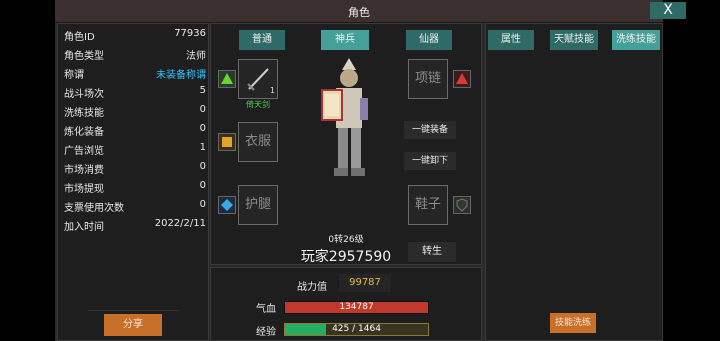 The image size is (720, 341). I want to click on stat-row: 战斗场次 5, so click(135, 94).